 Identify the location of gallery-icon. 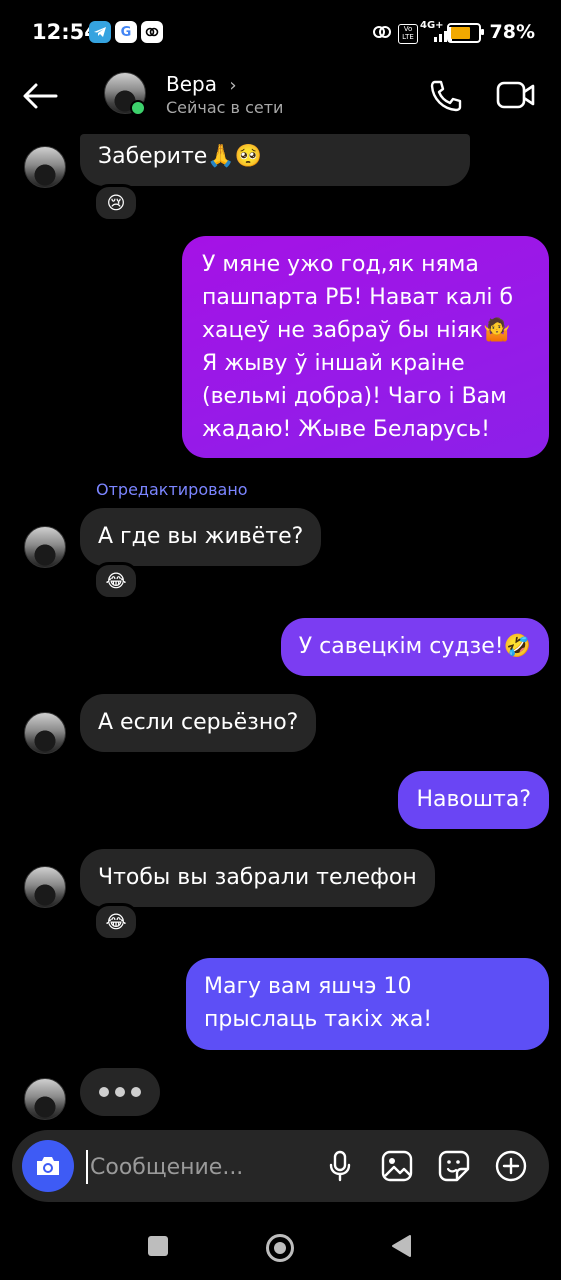
(152, 32).